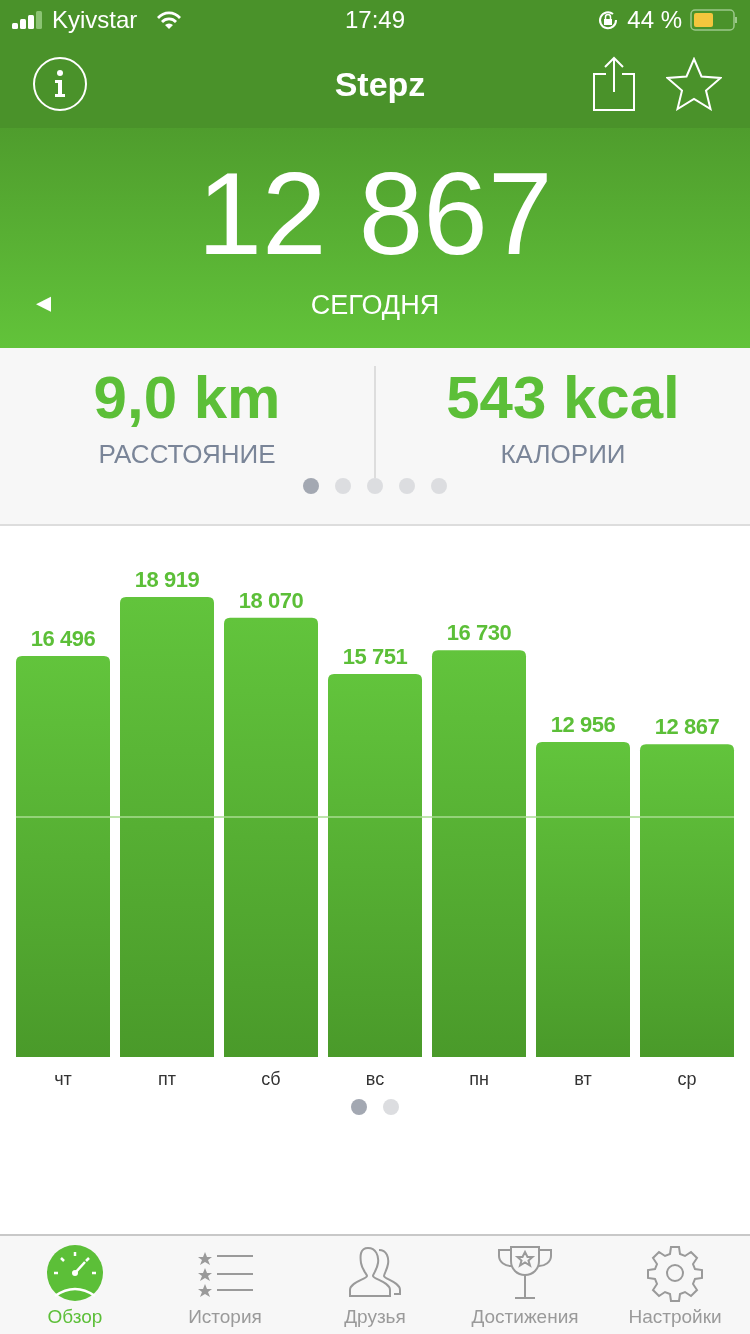 The image size is (750, 1334). I want to click on battery-icon, so click(714, 20).